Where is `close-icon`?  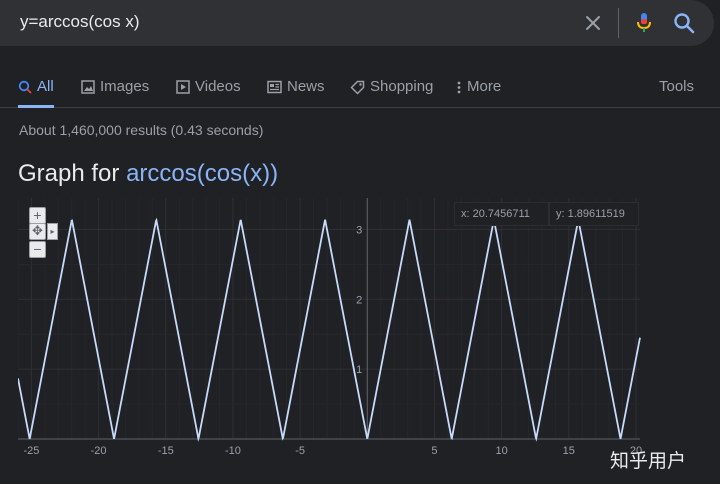
close-icon is located at coordinates (593, 23).